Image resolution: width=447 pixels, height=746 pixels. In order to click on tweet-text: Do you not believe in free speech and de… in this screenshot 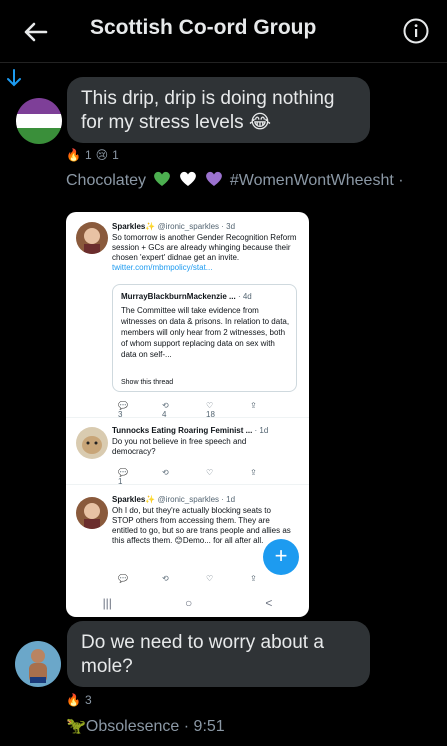, I will do `click(179, 446)`.